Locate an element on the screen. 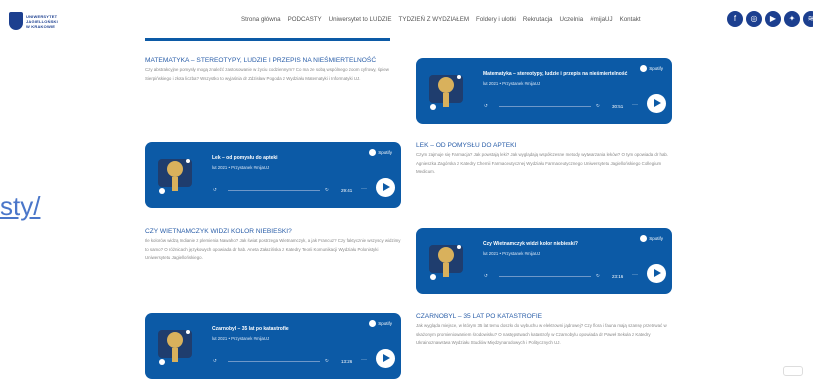 This screenshot has height=380, width=813. episode-duration: 29:41 is located at coordinates (347, 190).